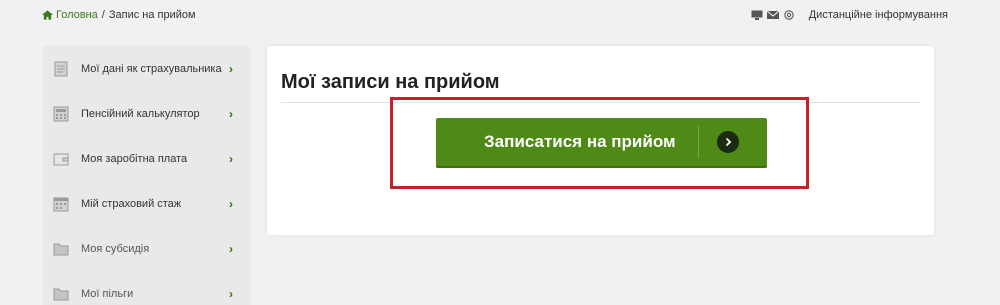 This screenshot has width=1000, height=305. What do you see at coordinates (61, 113) in the screenshot?
I see `calculator-icon` at bounding box center [61, 113].